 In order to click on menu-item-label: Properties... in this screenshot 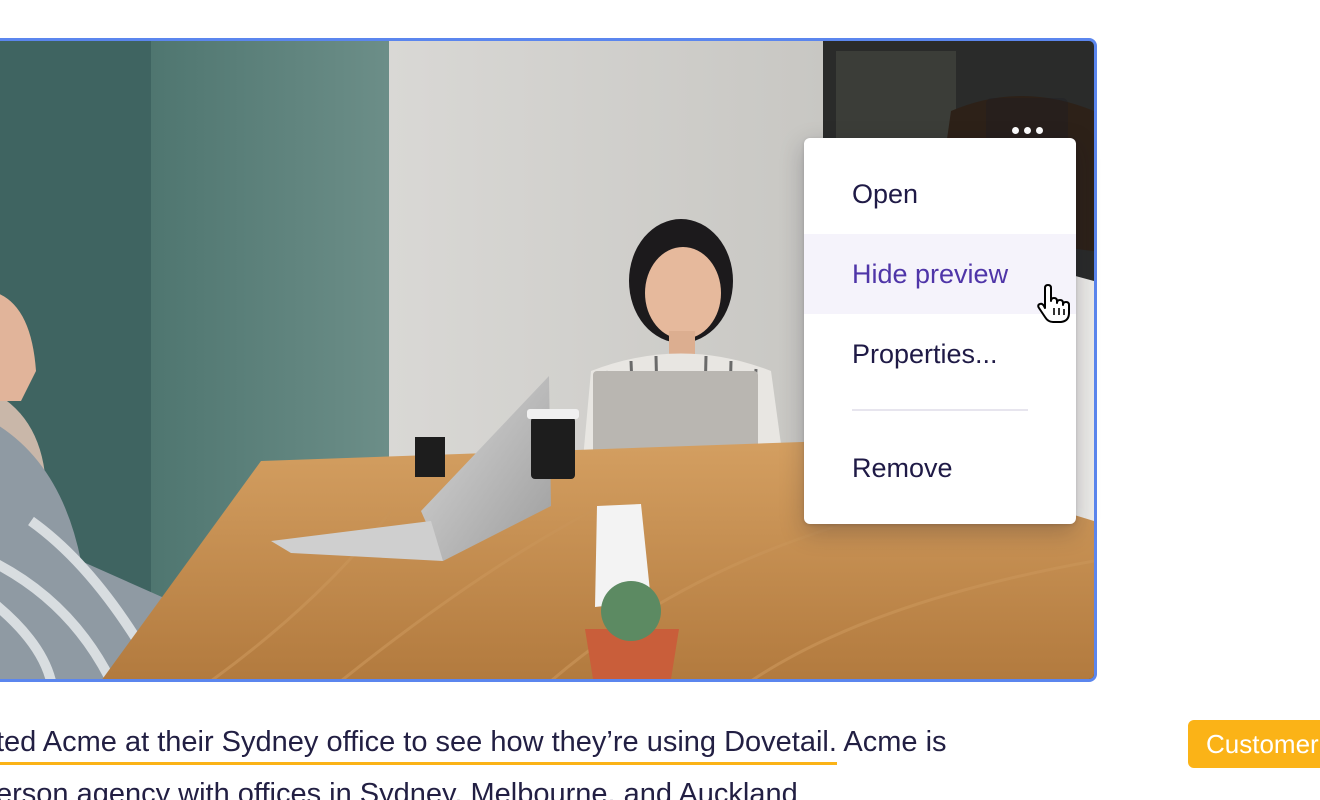, I will do `click(925, 353)`.